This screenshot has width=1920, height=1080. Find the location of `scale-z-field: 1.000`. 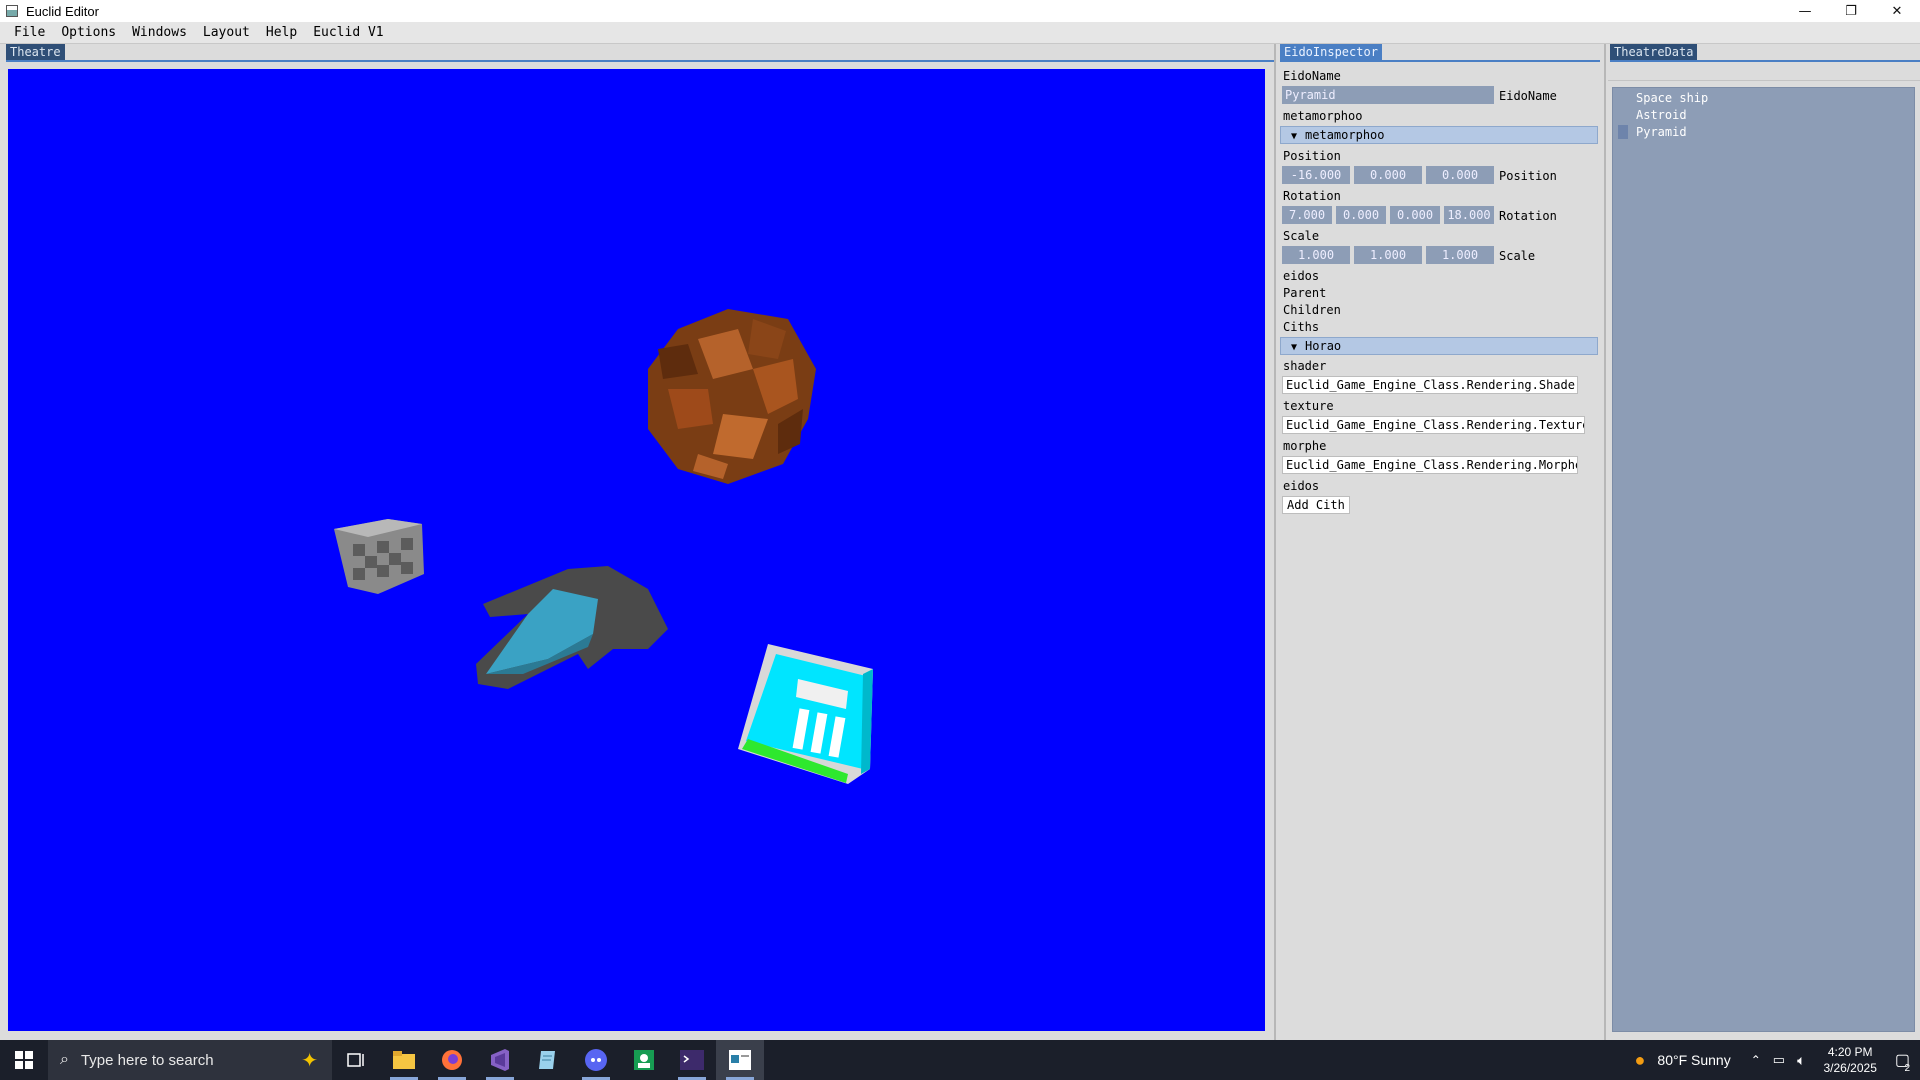

scale-z-field: 1.000 is located at coordinates (1460, 255).